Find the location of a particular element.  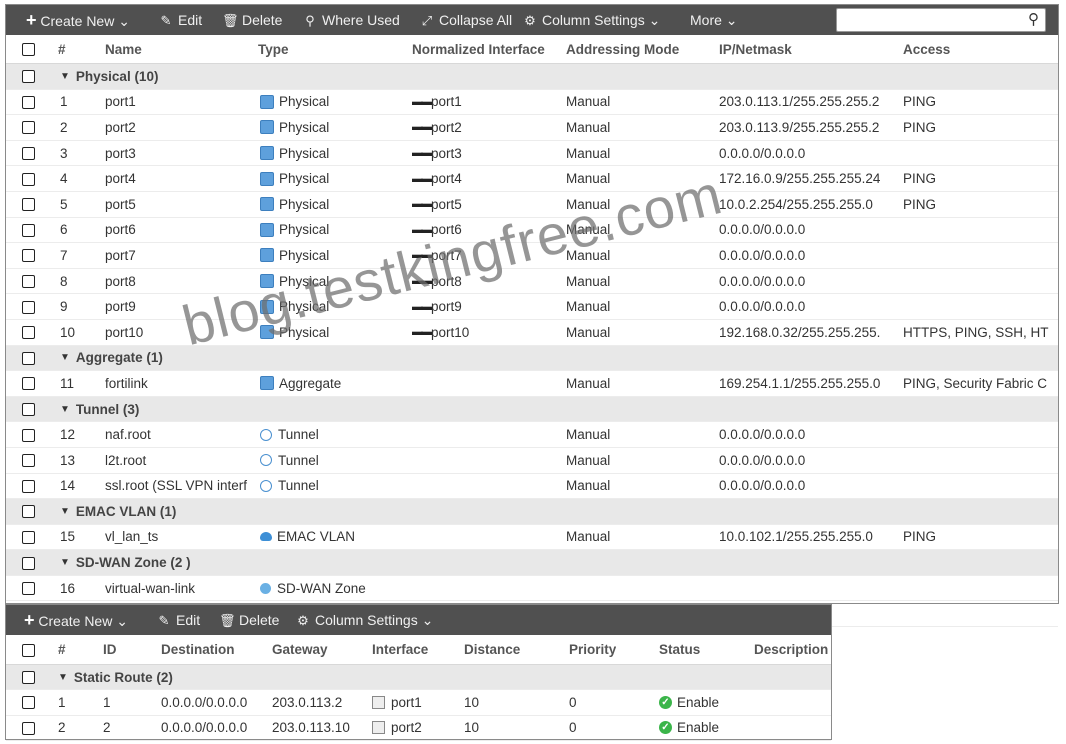

interface-name: port2 is located at coordinates (120, 127).